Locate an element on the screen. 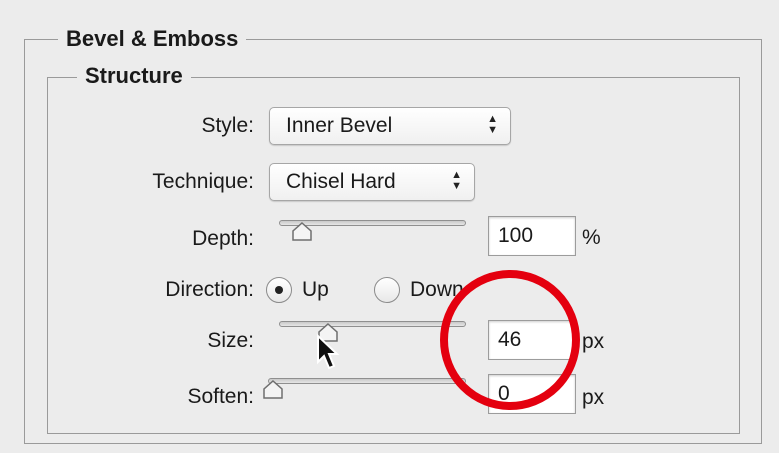  technique-select: Chisel Hard ▲ ▼ is located at coordinates (372, 182).